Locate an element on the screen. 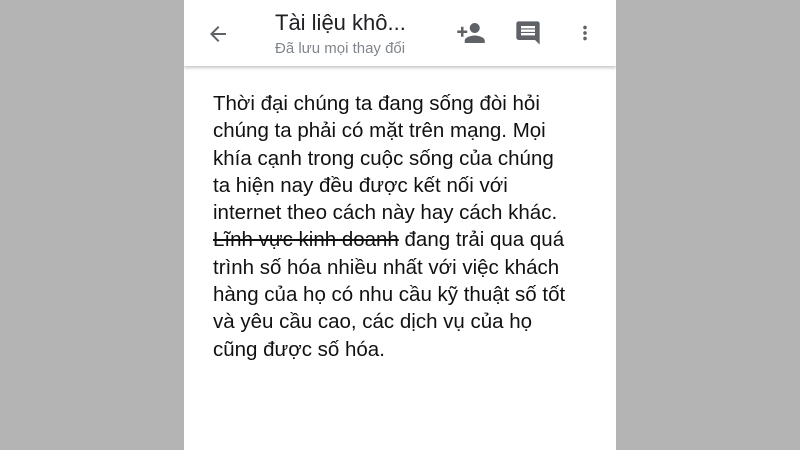 The width and height of the screenshot is (800, 450). title-area: Tài liệu khô... Đã lưu mọi thay đổi is located at coordinates (360, 33).